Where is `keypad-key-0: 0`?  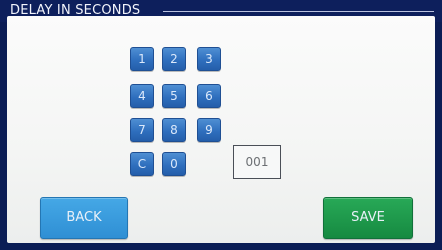 keypad-key-0: 0 is located at coordinates (174, 164).